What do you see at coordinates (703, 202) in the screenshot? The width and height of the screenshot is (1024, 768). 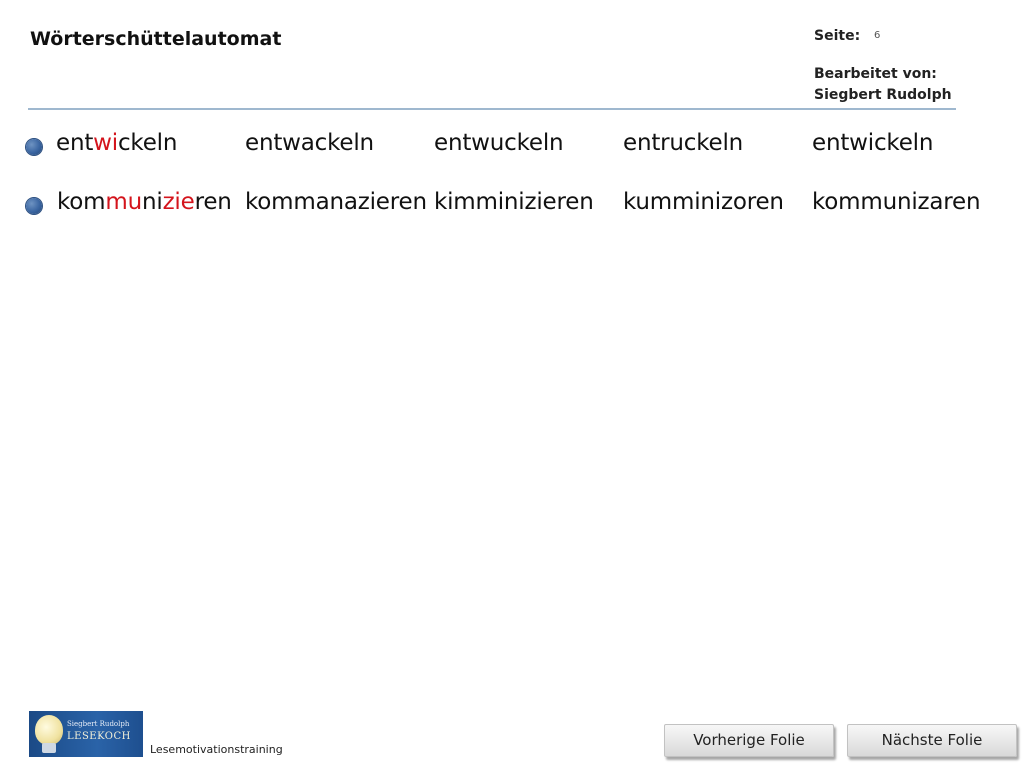 I see `variant-word: kumminizoren` at bounding box center [703, 202].